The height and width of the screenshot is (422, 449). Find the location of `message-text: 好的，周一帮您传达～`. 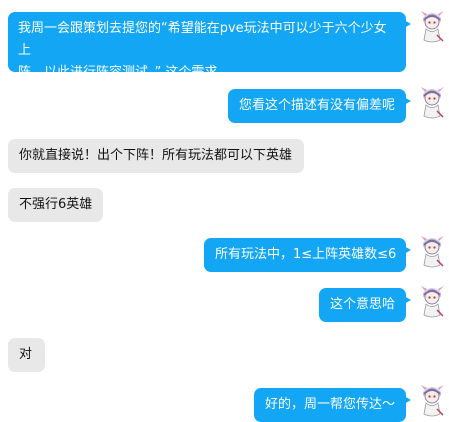

message-text: 好的，周一帮您传达～ is located at coordinates (330, 404).